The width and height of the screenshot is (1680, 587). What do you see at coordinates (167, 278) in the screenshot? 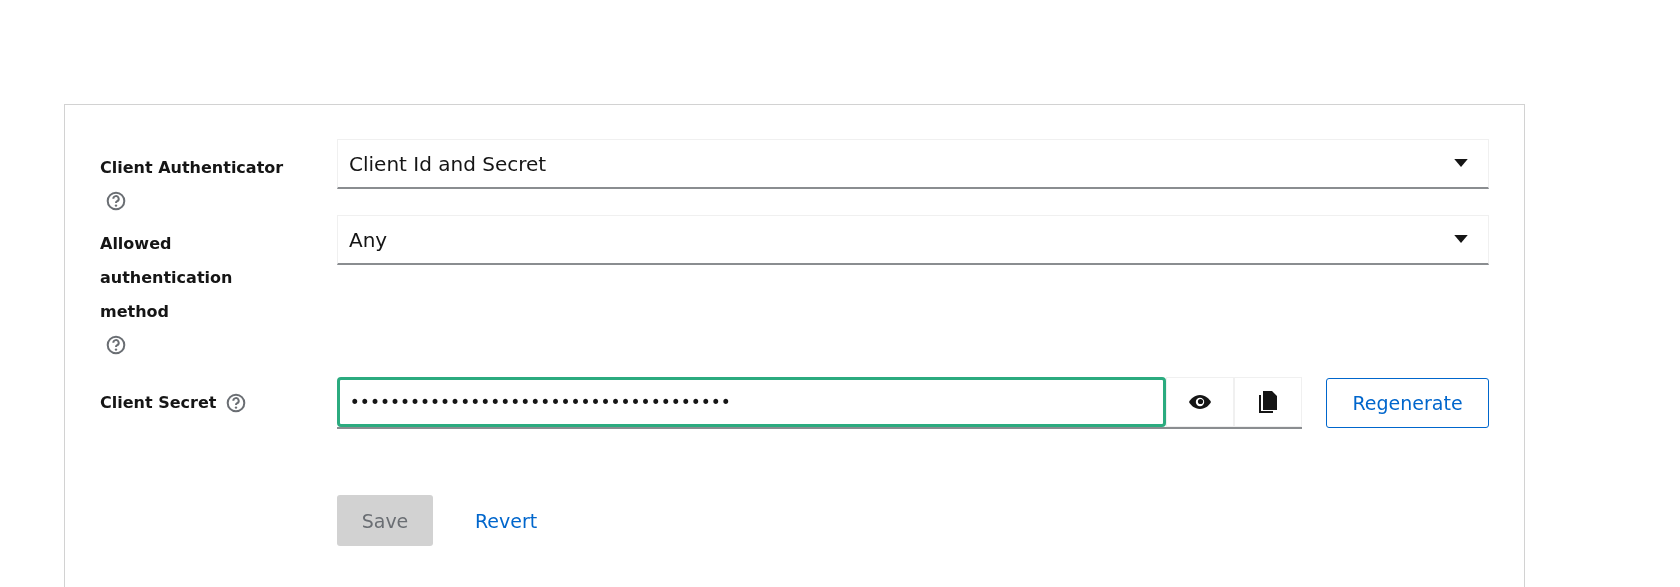
I see `field-label: Allowed authentication method` at bounding box center [167, 278].